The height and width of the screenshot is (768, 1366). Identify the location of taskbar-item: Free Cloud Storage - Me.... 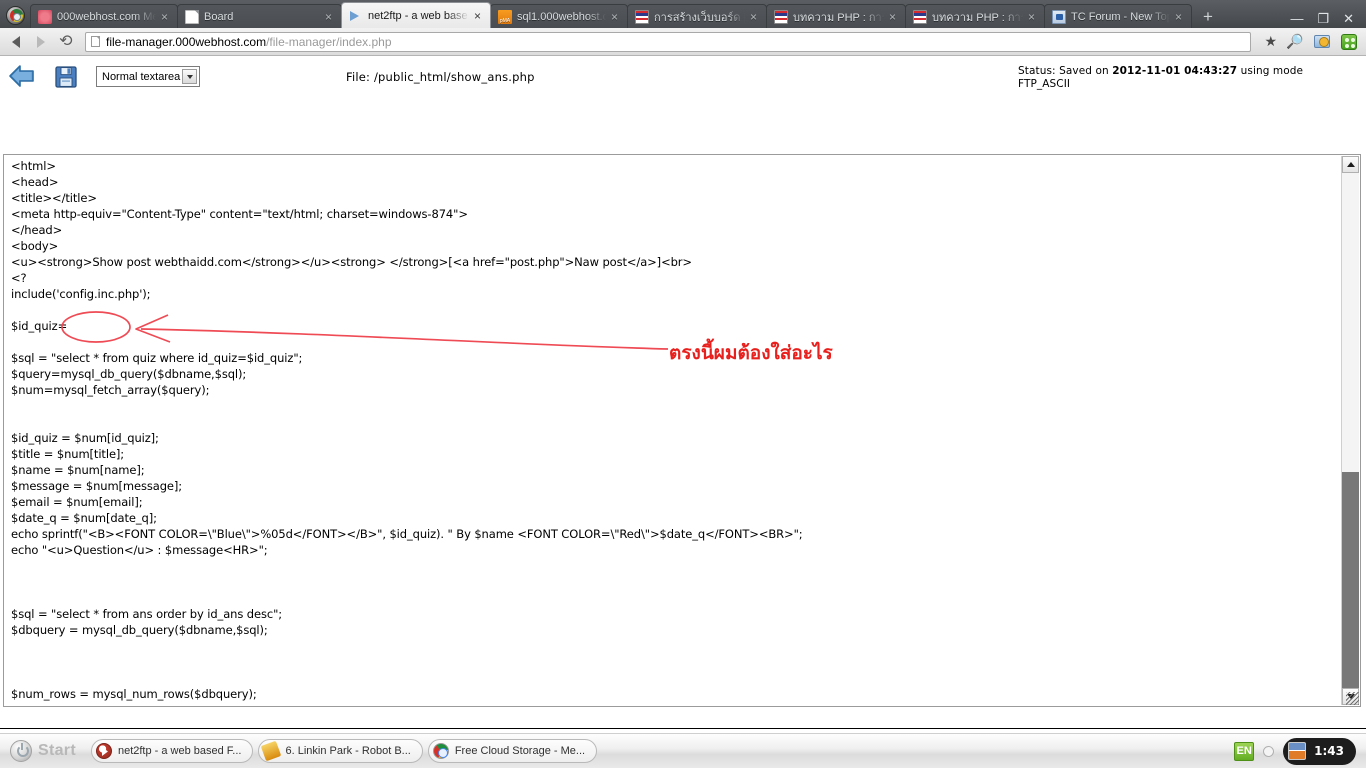
(512, 751).